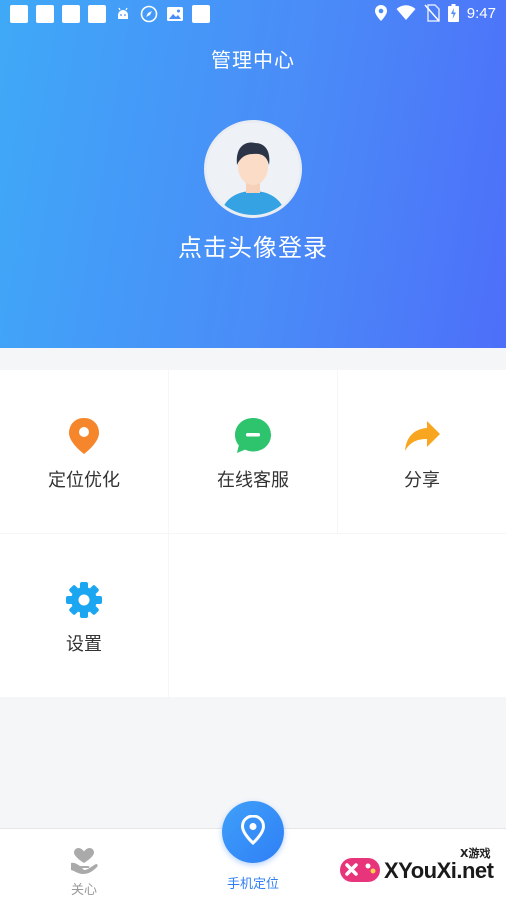  I want to click on login-prompt: 点击头像登录, so click(253, 245).